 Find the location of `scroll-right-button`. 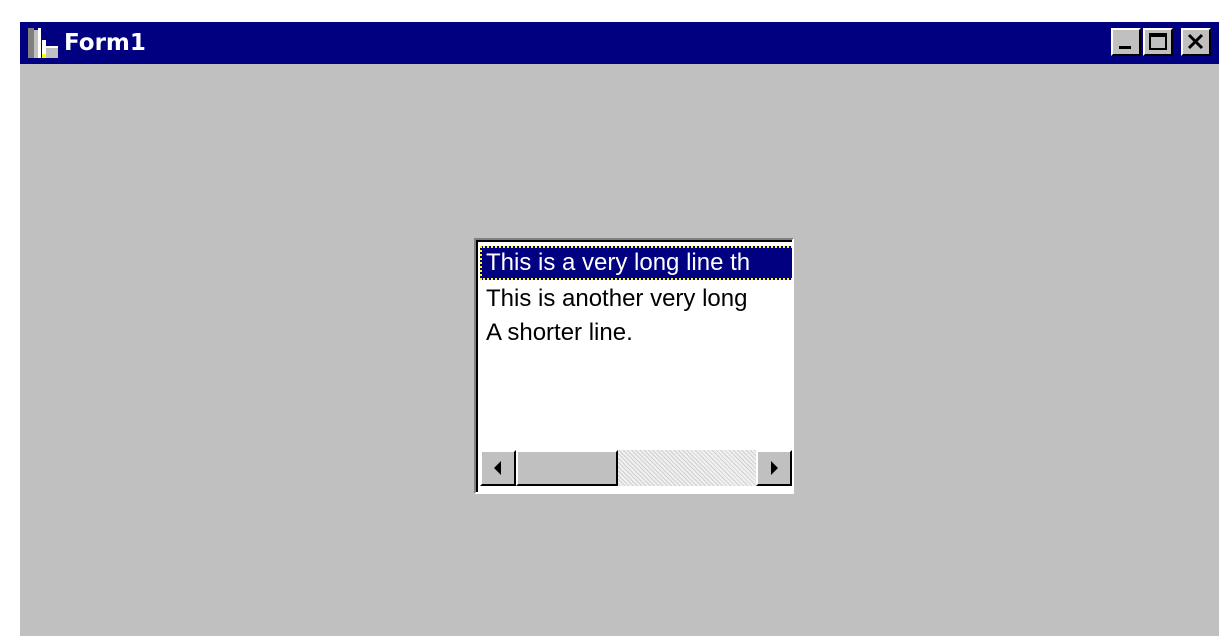

scroll-right-button is located at coordinates (774, 468).